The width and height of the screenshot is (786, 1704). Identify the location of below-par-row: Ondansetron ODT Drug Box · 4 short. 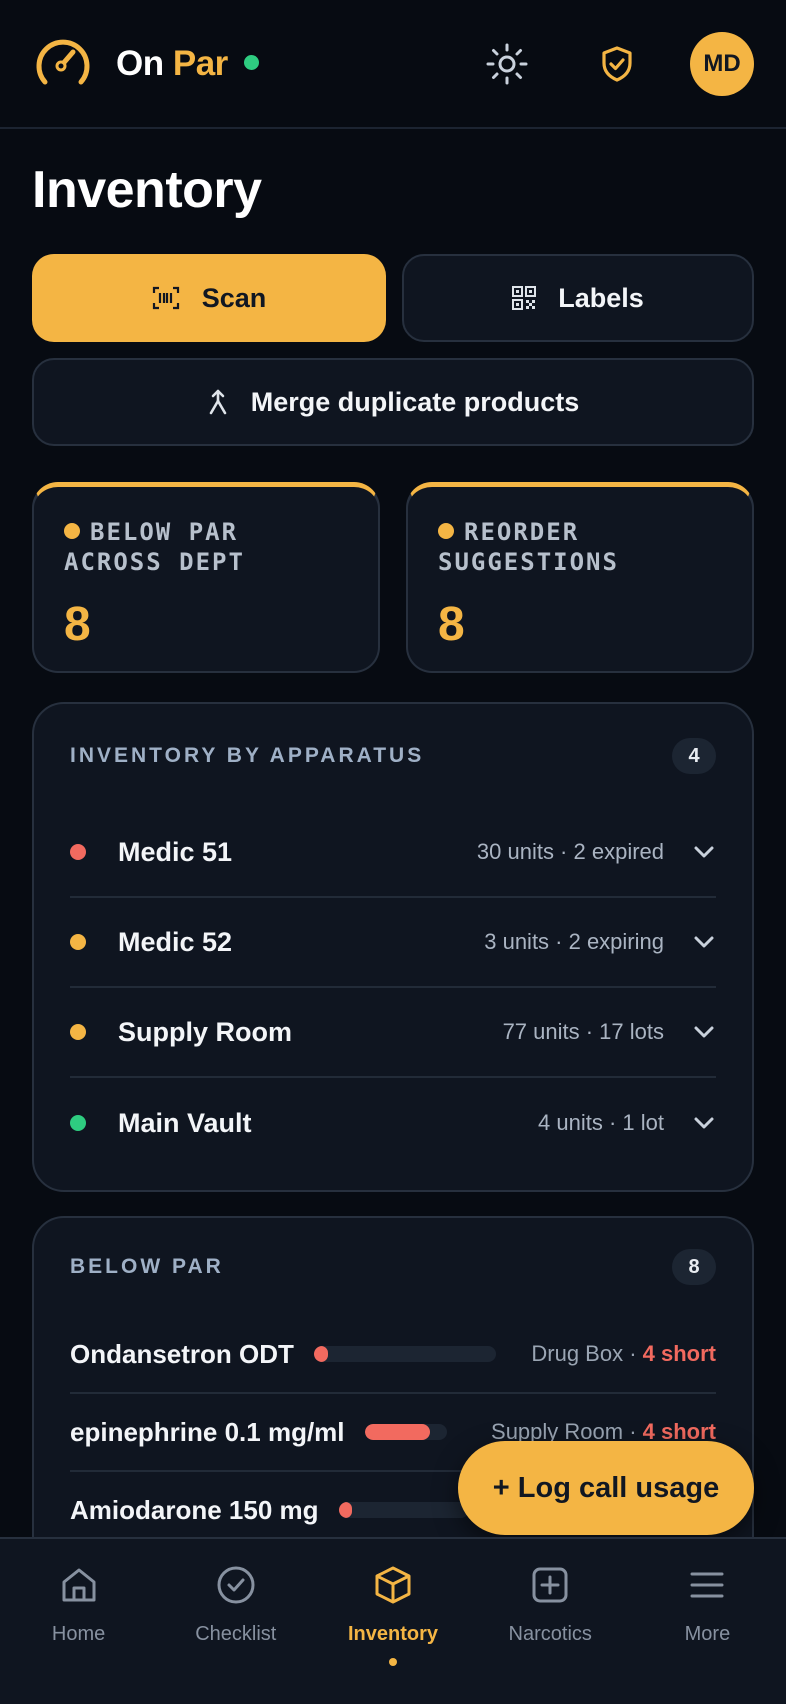
(393, 1355).